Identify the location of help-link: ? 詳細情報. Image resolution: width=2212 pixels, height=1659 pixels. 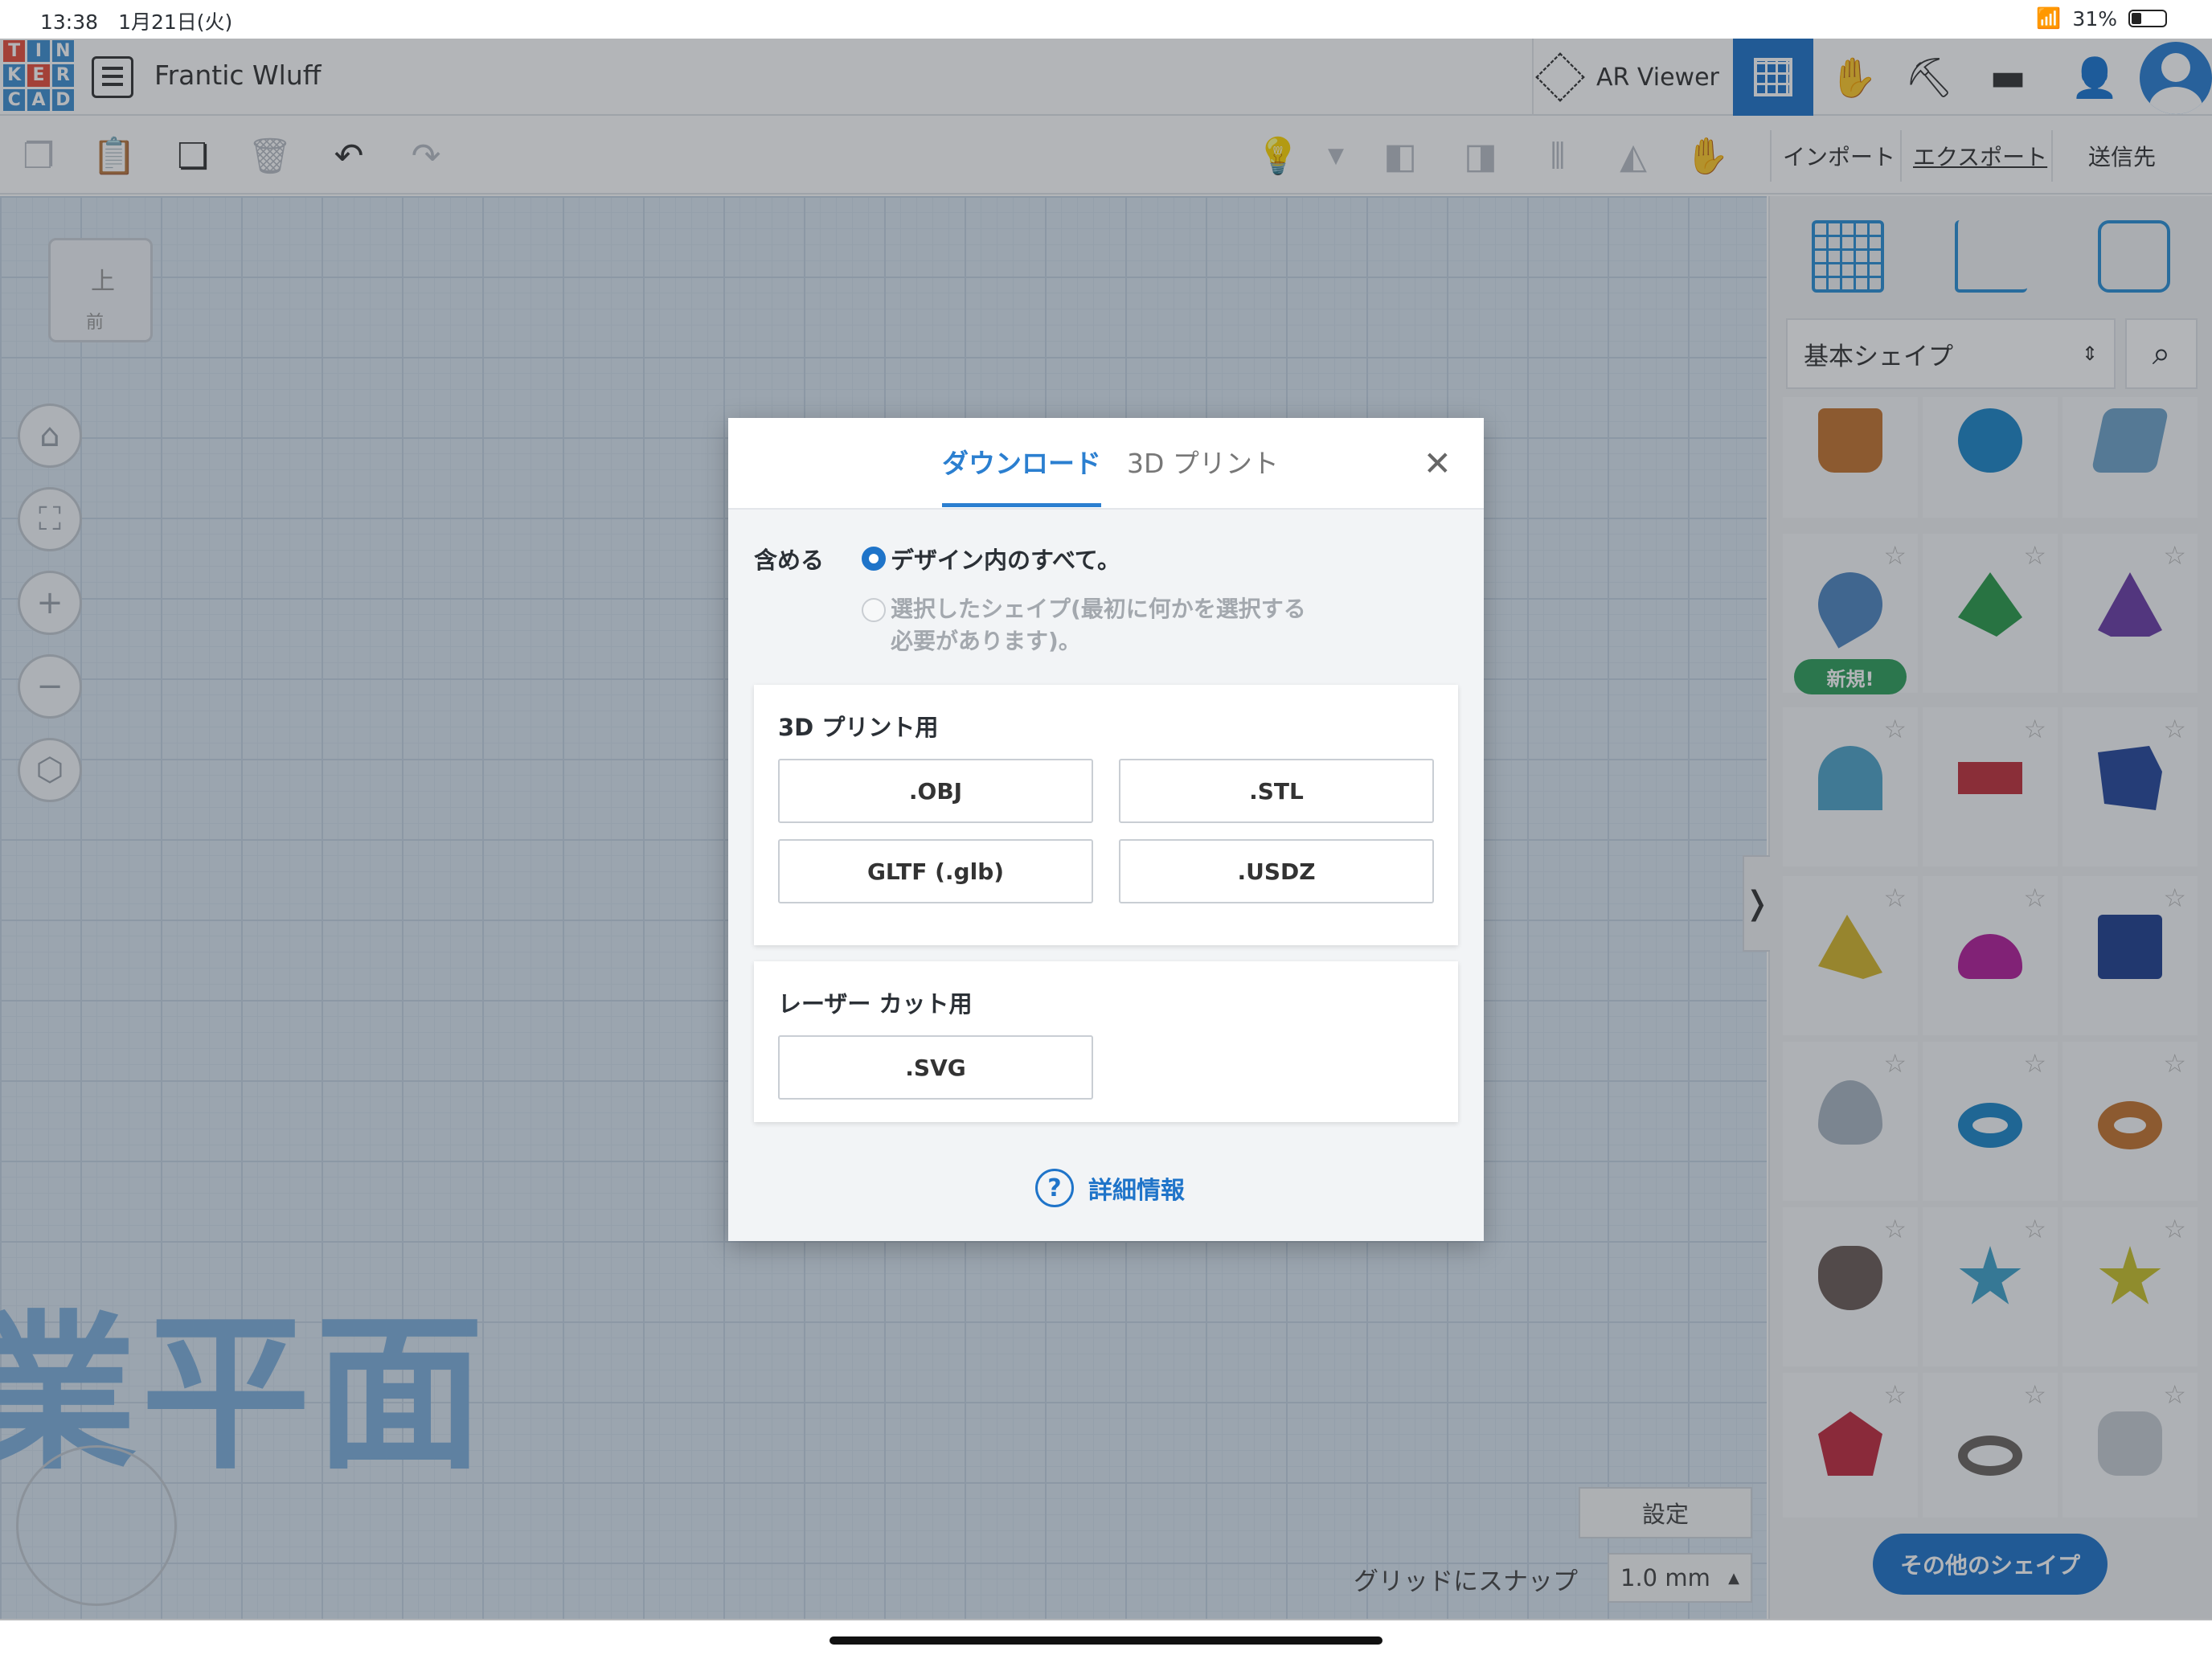
(1110, 1188).